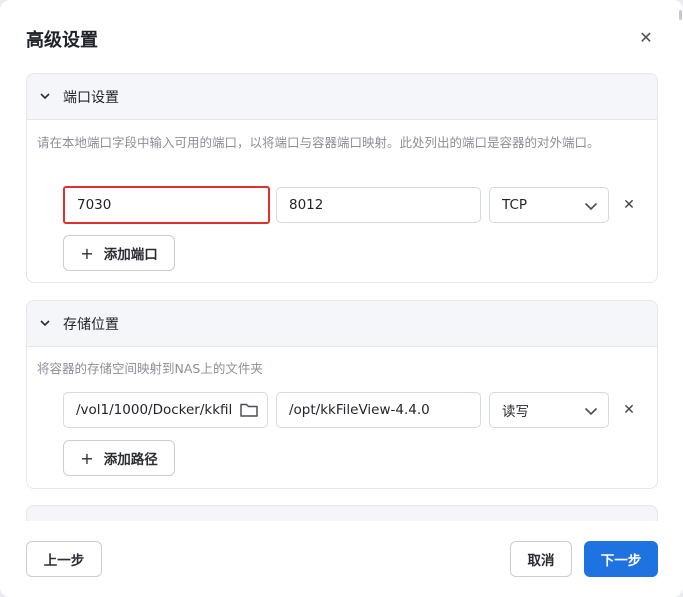 This screenshot has width=683, height=597. I want to click on cancel-button: 取消, so click(541, 559).